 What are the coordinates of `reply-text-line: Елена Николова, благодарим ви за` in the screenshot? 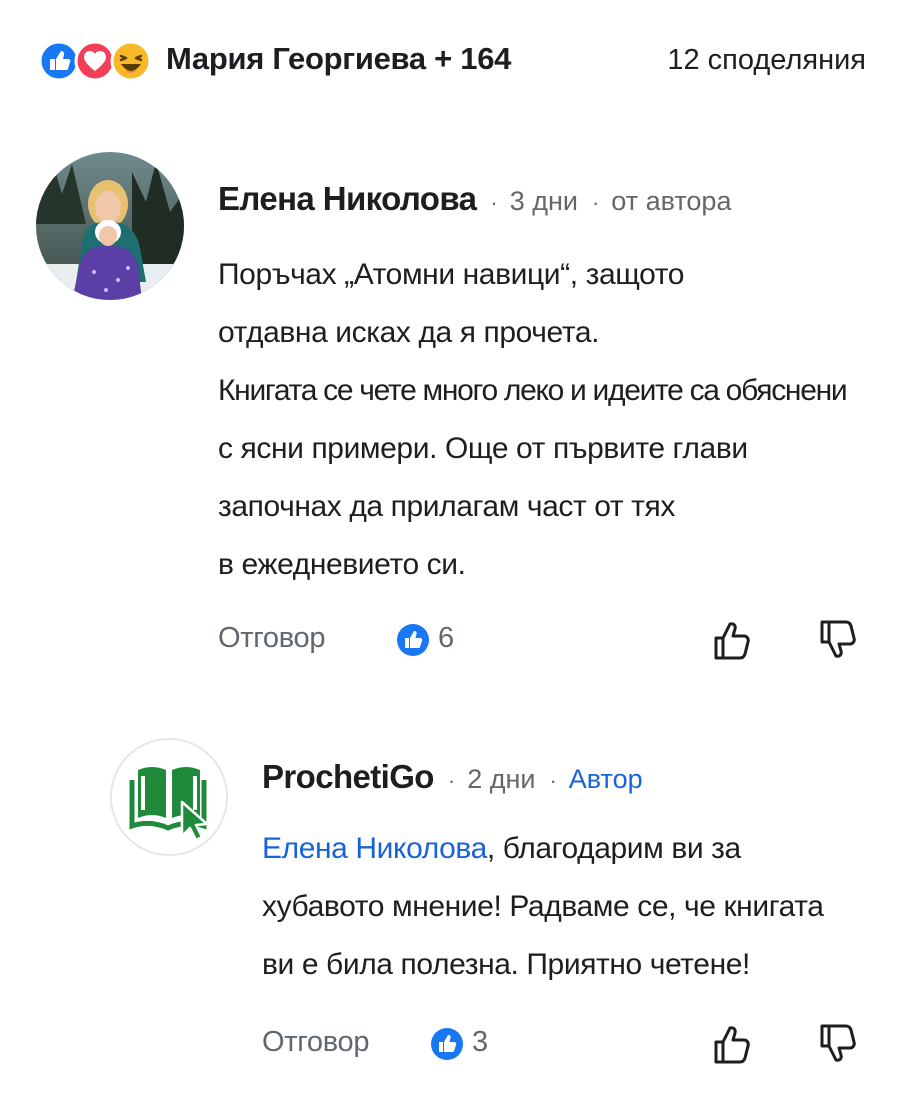 It's located at (543, 849).